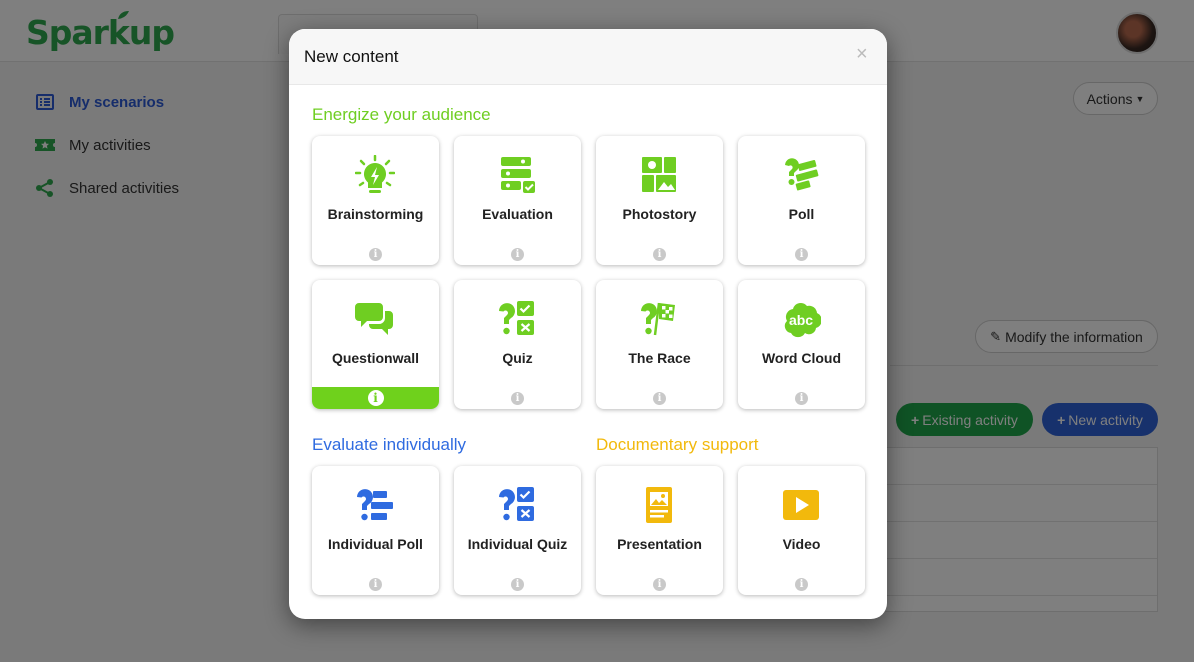 The image size is (1194, 662). Describe the element at coordinates (516, 318) in the screenshot. I see `quiz-icon` at that location.